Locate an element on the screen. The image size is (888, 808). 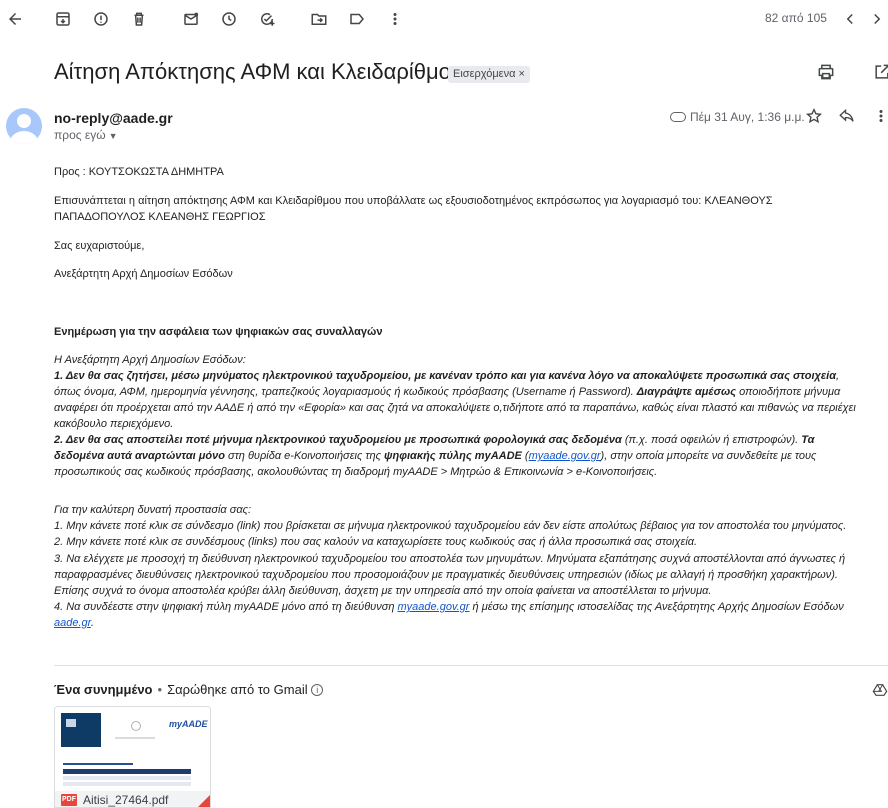
point2-l1a: (π.χ. ποσά οφειλών ή επιστροφών). is located at coordinates (711, 440).